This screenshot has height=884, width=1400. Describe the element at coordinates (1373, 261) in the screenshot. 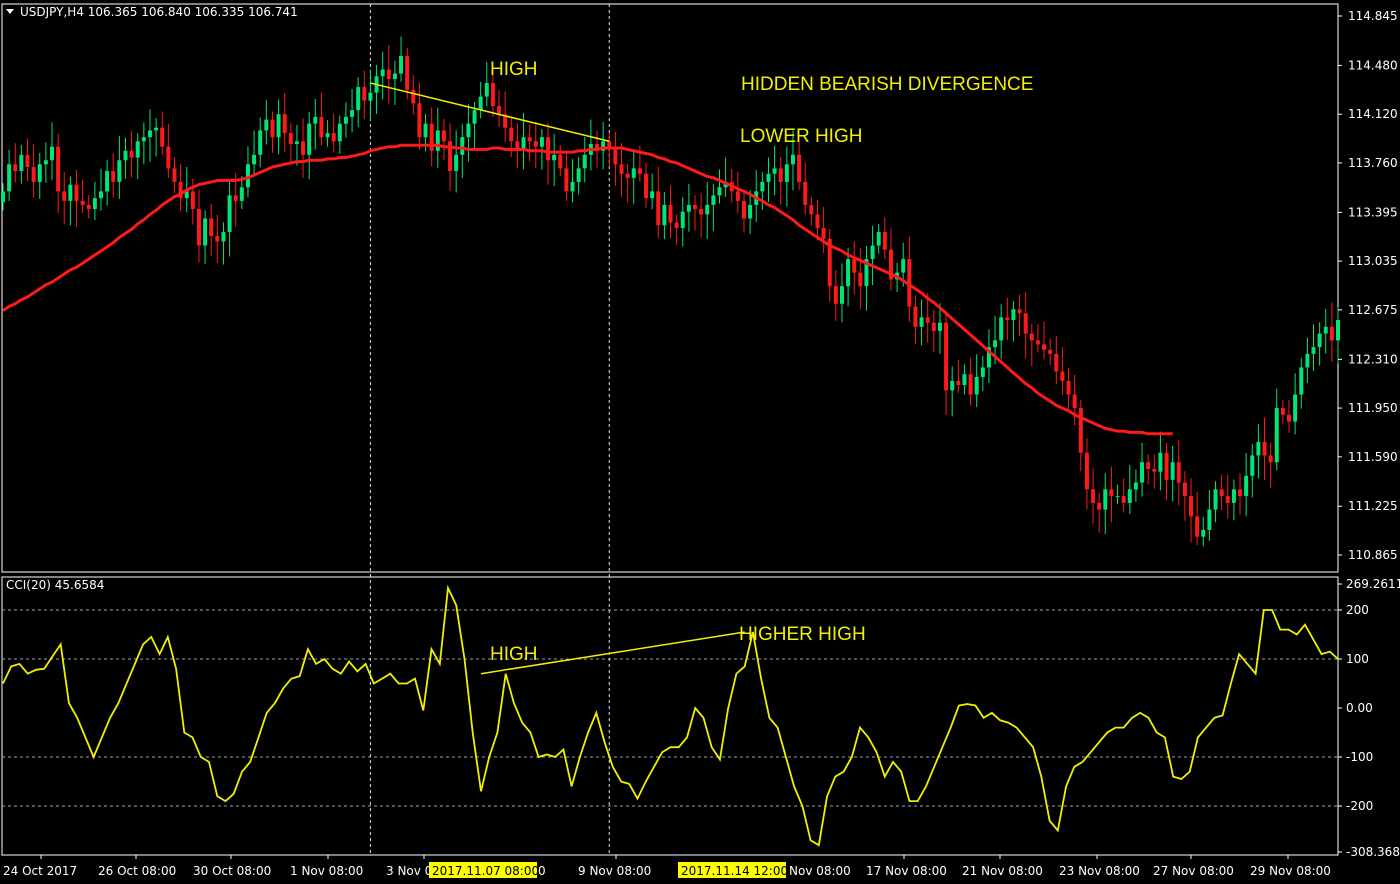

I see `price-tick-label: 113.035` at that location.